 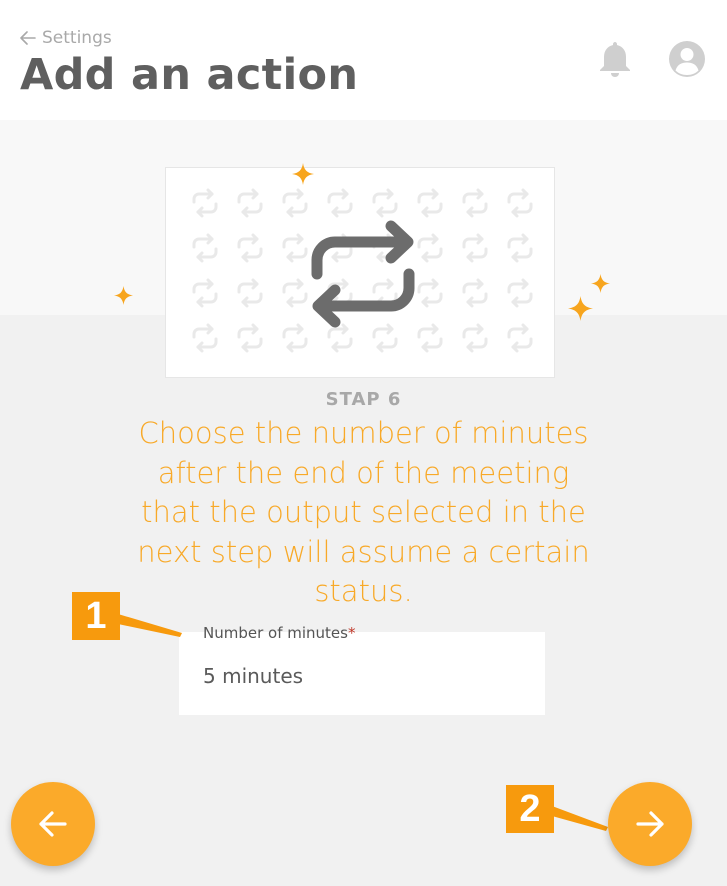 What do you see at coordinates (530, 809) in the screenshot?
I see `annotation-badge-2: 2` at bounding box center [530, 809].